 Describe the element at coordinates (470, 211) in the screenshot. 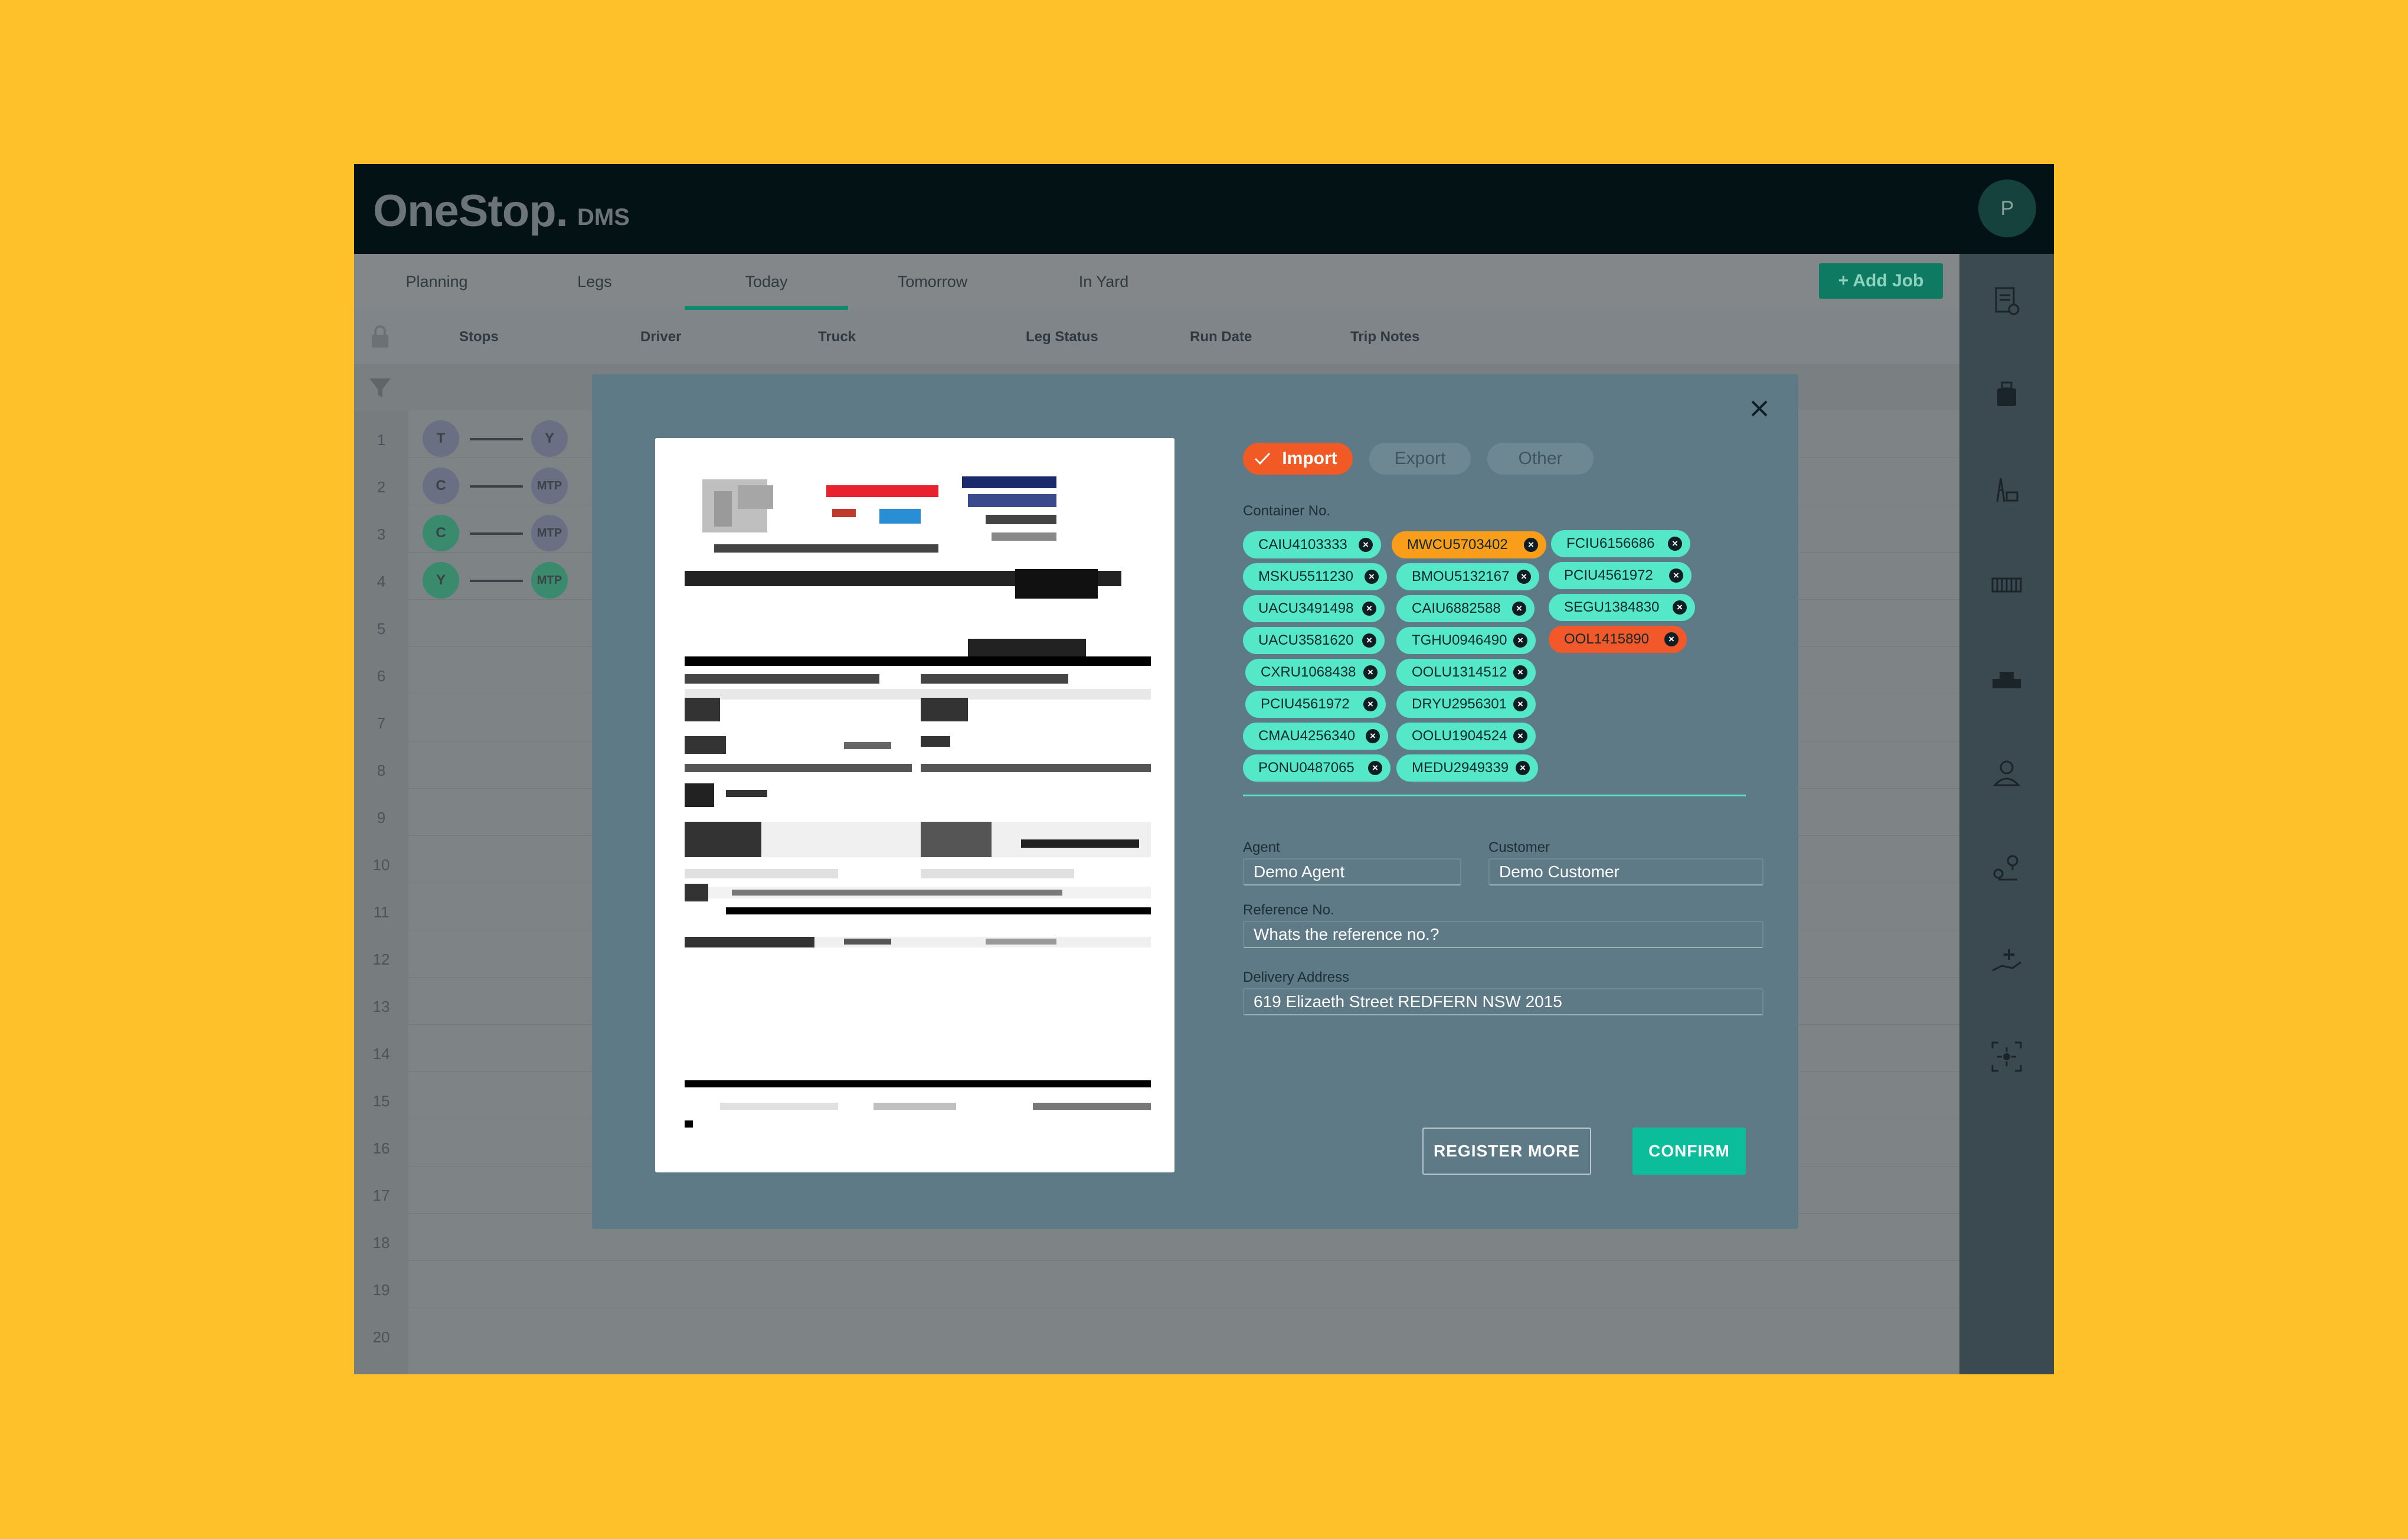

I see `logo: OneStop.` at that location.